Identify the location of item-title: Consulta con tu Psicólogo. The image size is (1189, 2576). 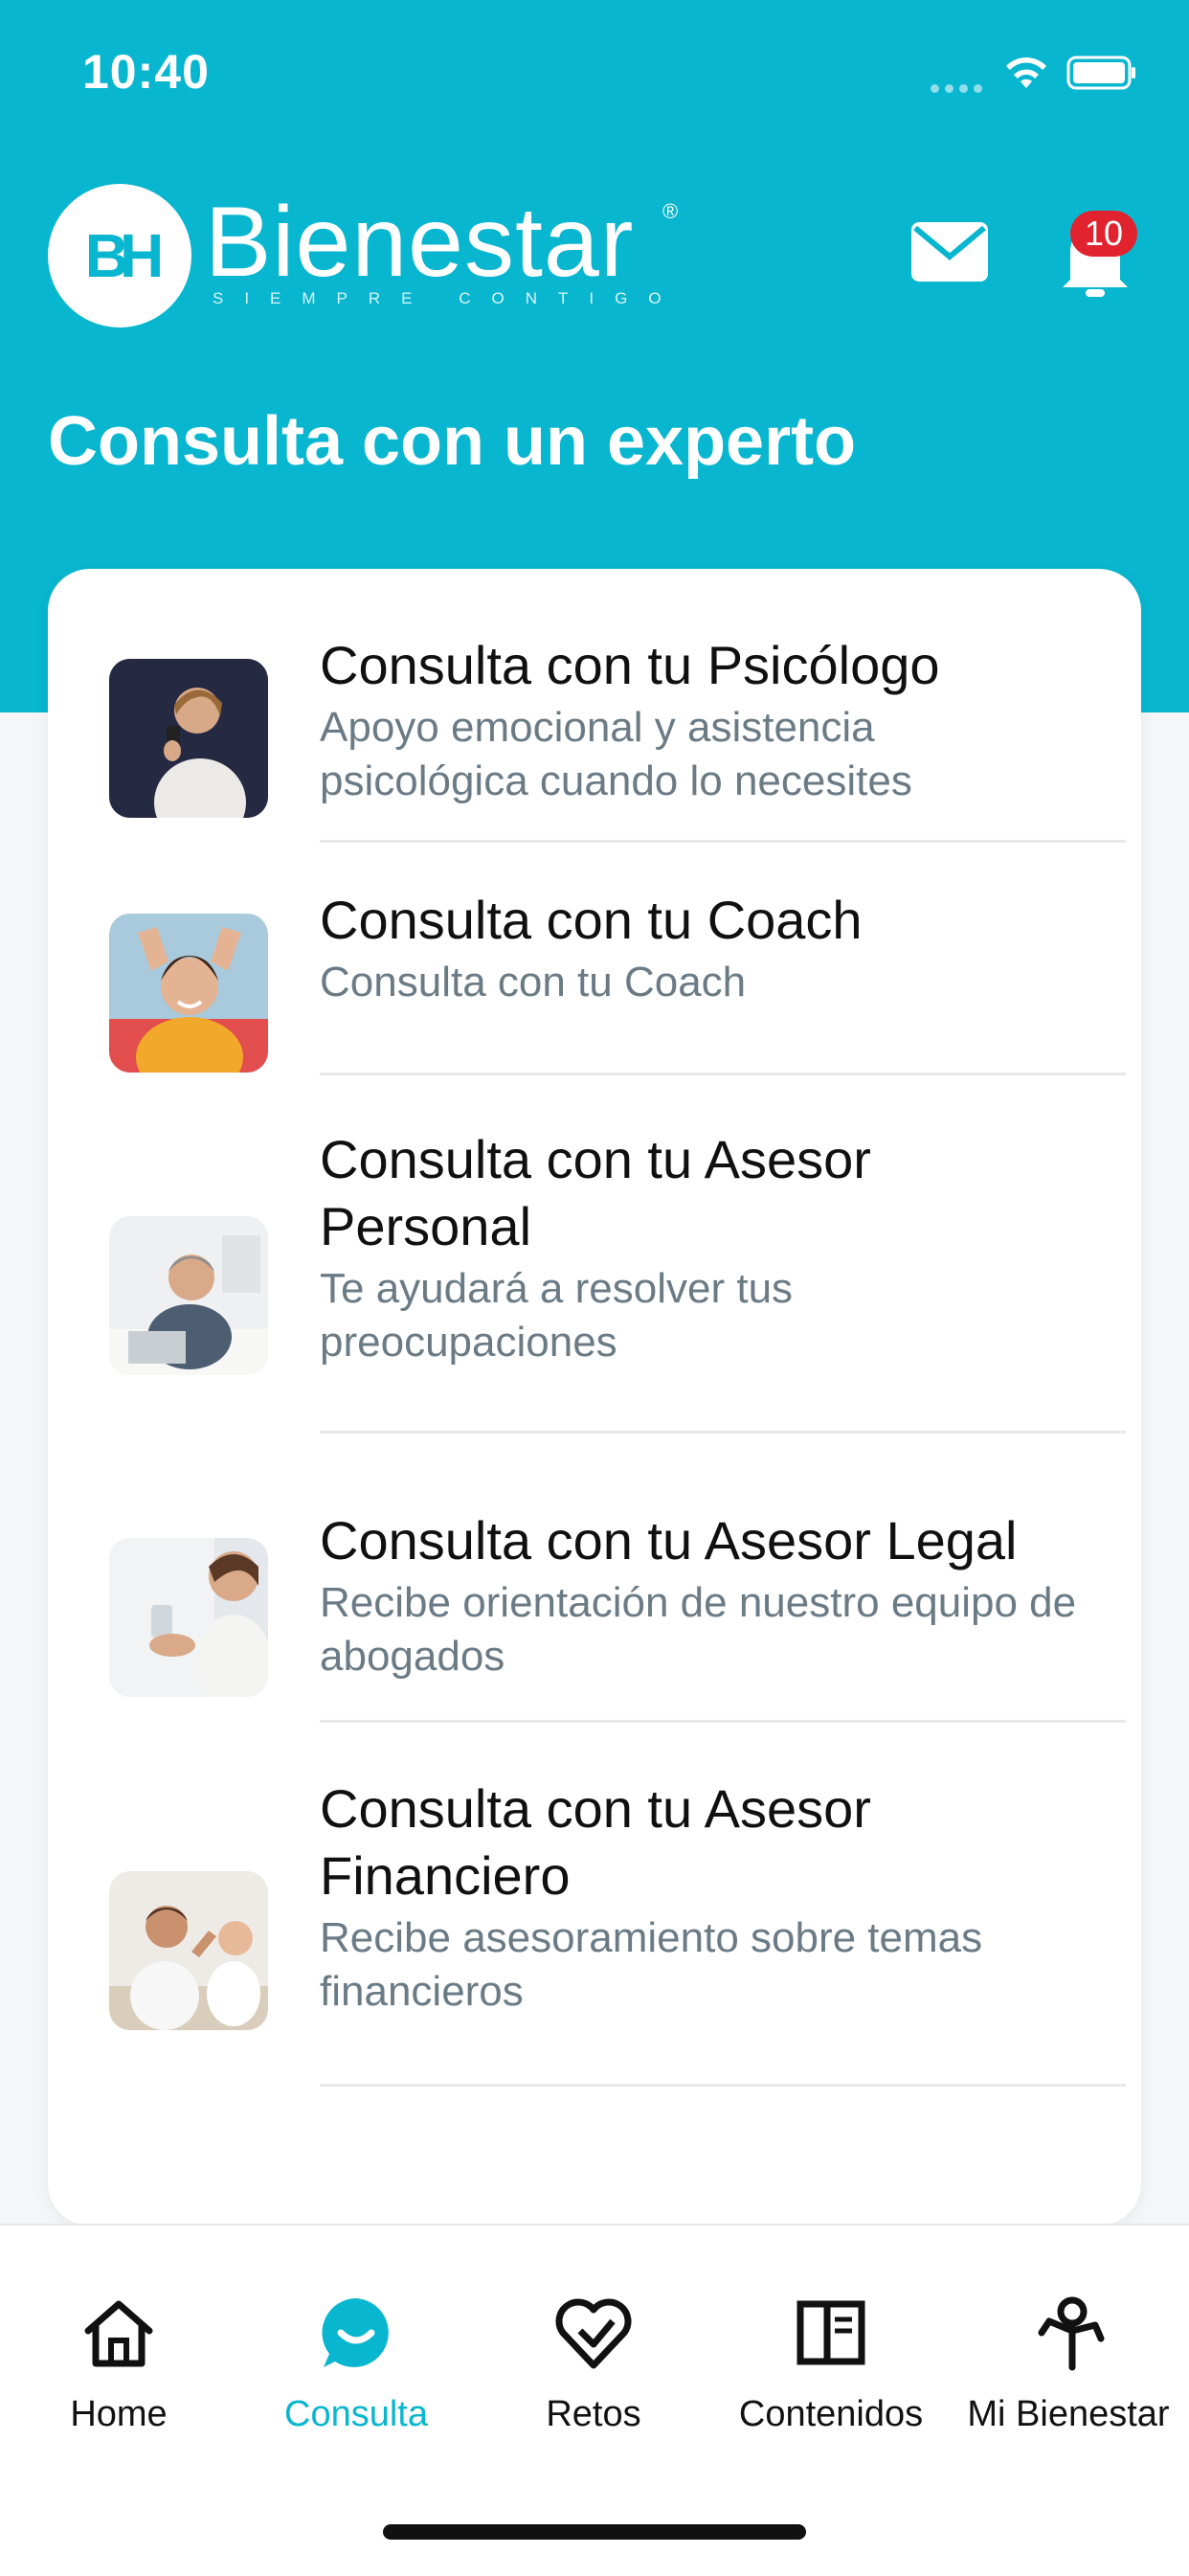
(630, 665).